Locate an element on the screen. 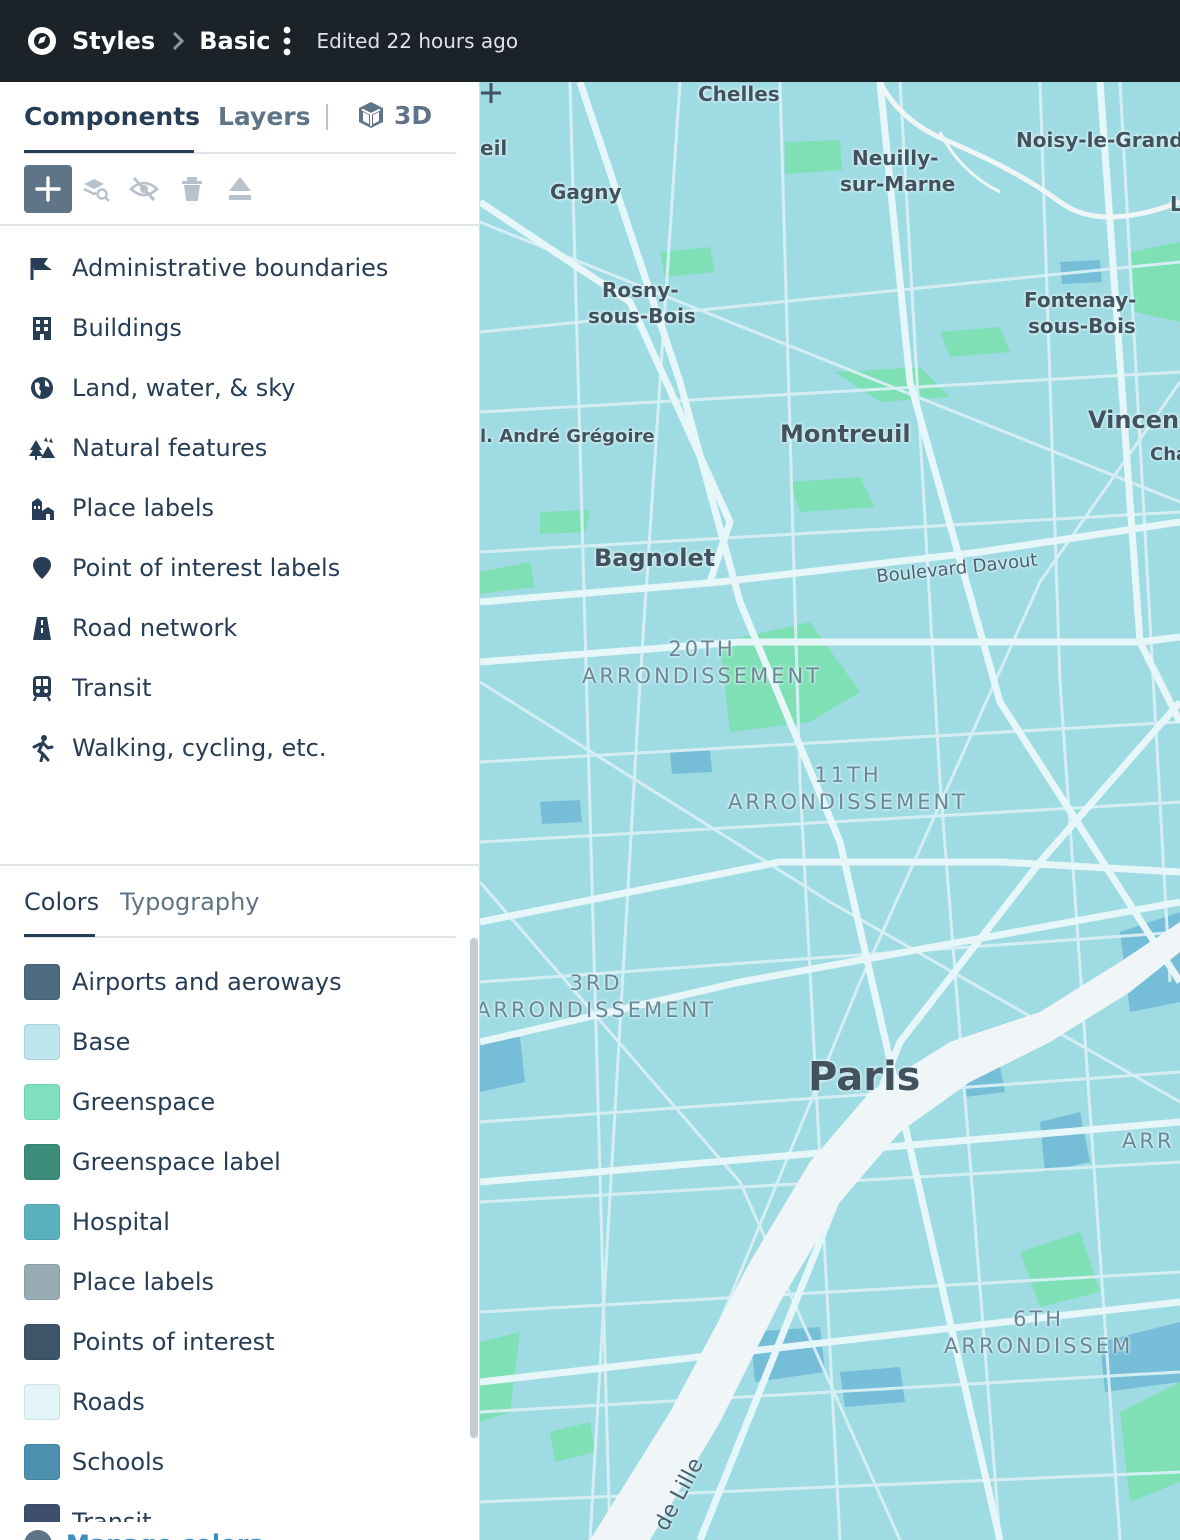  component-label: Point of interest labels is located at coordinates (206, 568).